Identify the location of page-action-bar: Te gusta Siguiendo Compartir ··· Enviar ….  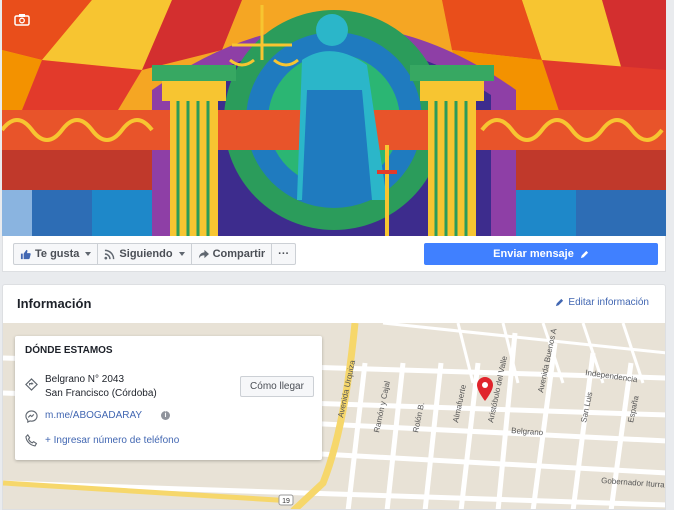
(334, 254).